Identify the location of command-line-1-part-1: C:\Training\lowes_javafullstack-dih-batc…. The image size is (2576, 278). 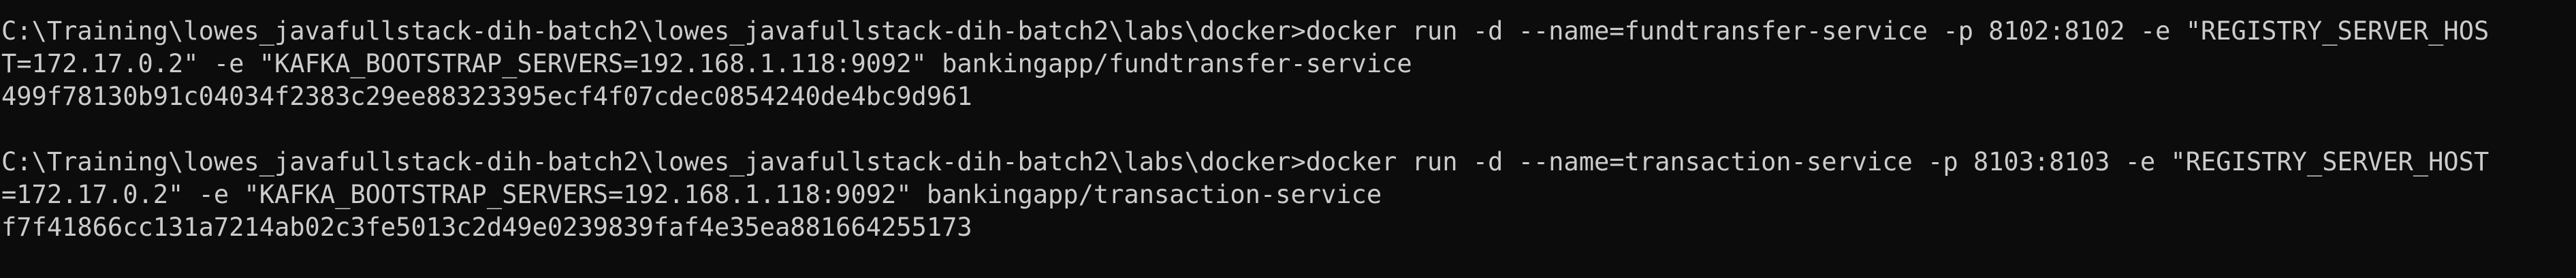
(1245, 31).